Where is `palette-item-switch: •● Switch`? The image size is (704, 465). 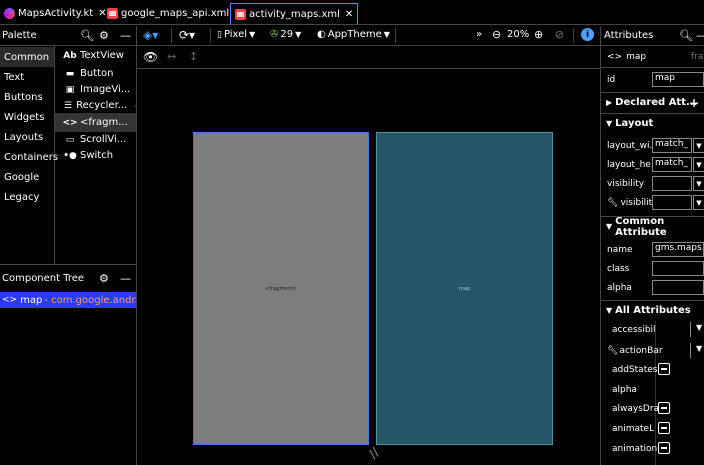 palette-item-switch: •● Switch is located at coordinates (95, 155).